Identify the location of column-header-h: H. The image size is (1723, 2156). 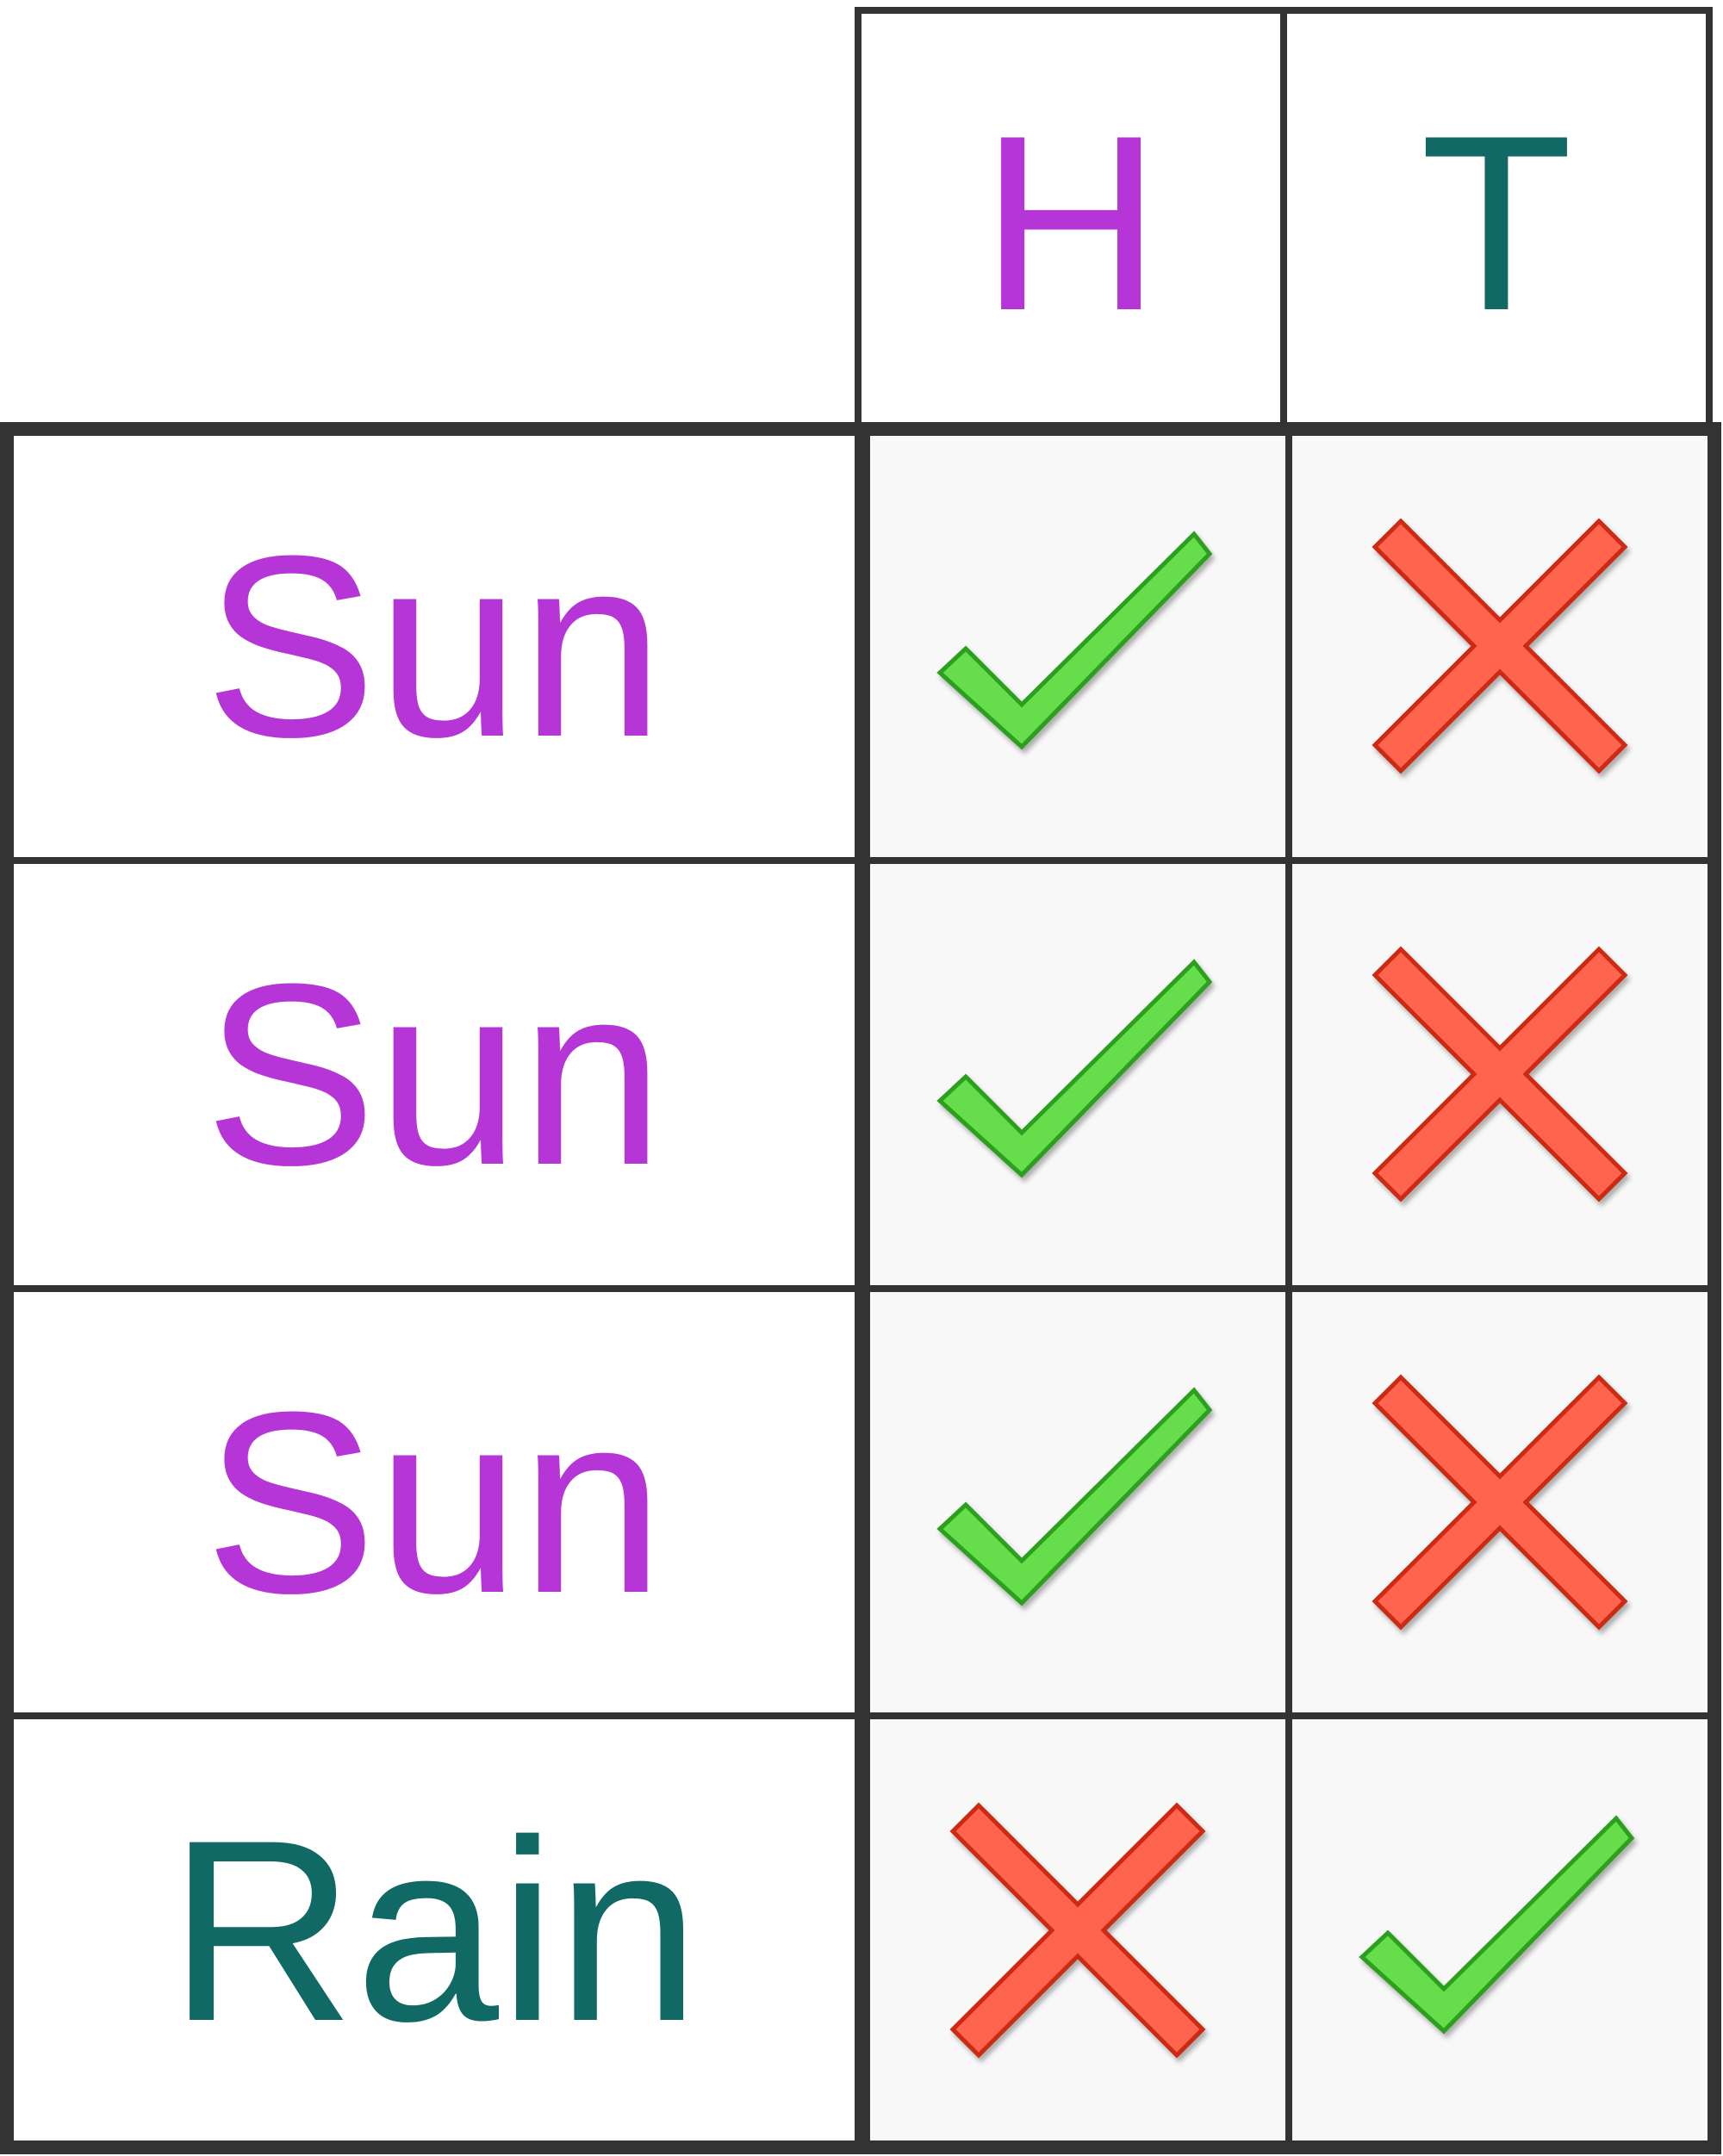
(1071, 219).